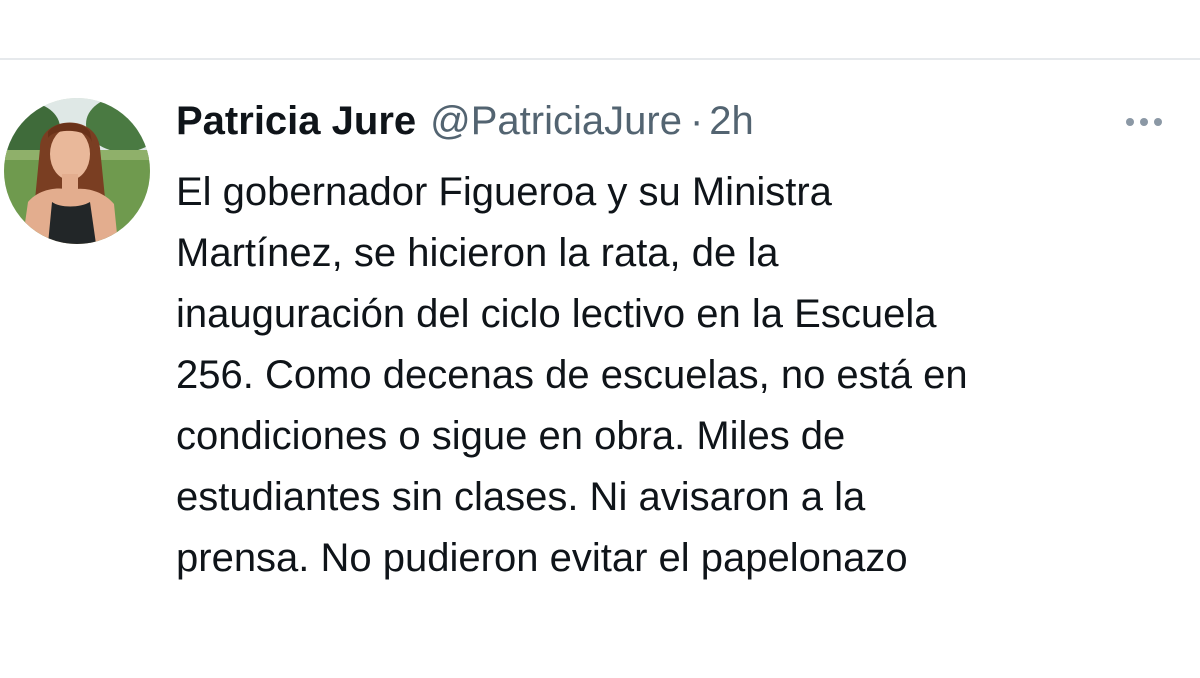  I want to click on author-avatar, so click(77, 171).